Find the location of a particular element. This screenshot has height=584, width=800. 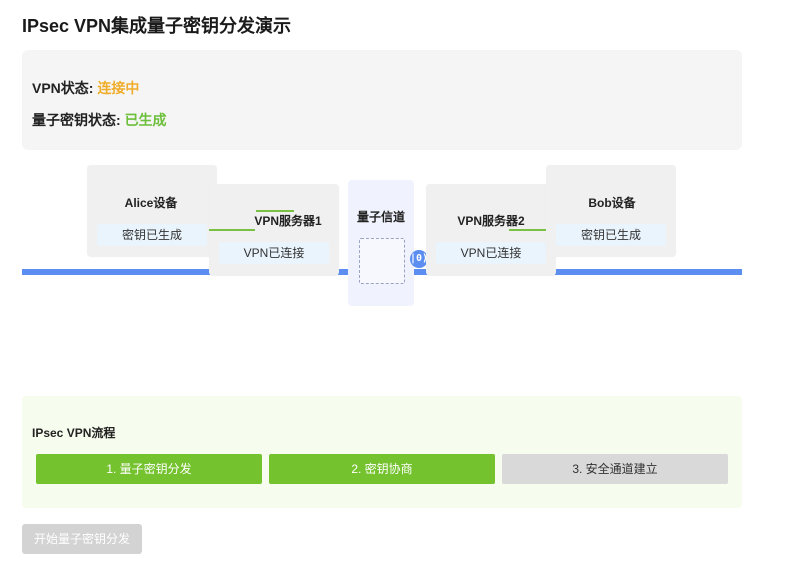

vpn-server-1-title: VPN服务器1 is located at coordinates (288, 221).